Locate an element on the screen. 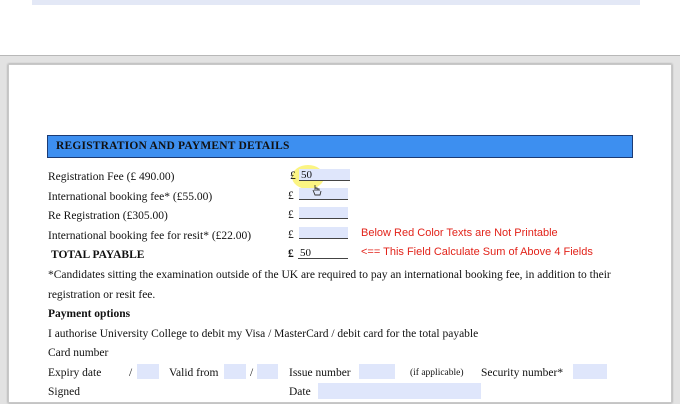 This screenshot has width=680, height=404. expiry-slash: / is located at coordinates (131, 373).